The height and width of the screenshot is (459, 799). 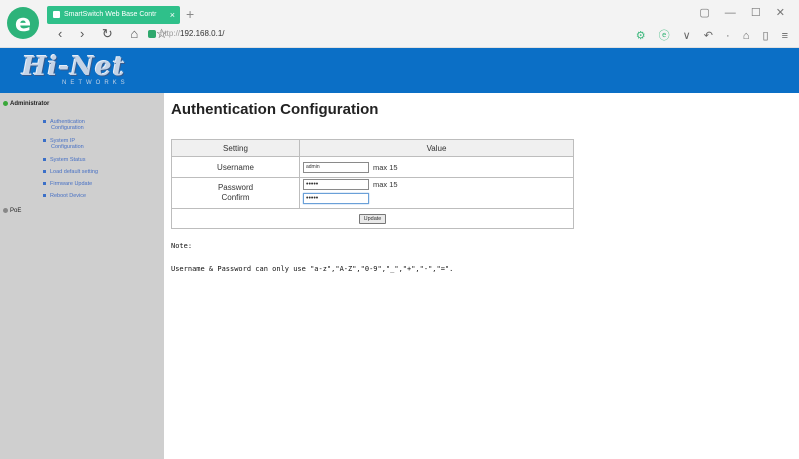 I want to click on brand-subtitle: NETWORKS, so click(x=95, y=83).